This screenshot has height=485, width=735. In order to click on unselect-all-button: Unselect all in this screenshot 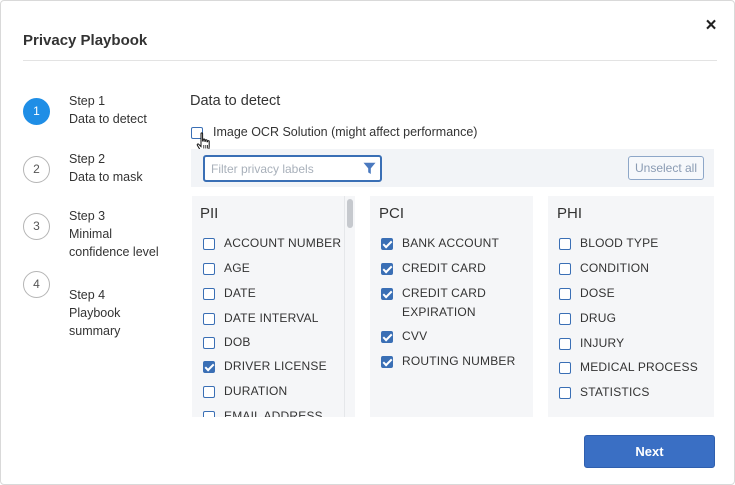, I will do `click(666, 168)`.